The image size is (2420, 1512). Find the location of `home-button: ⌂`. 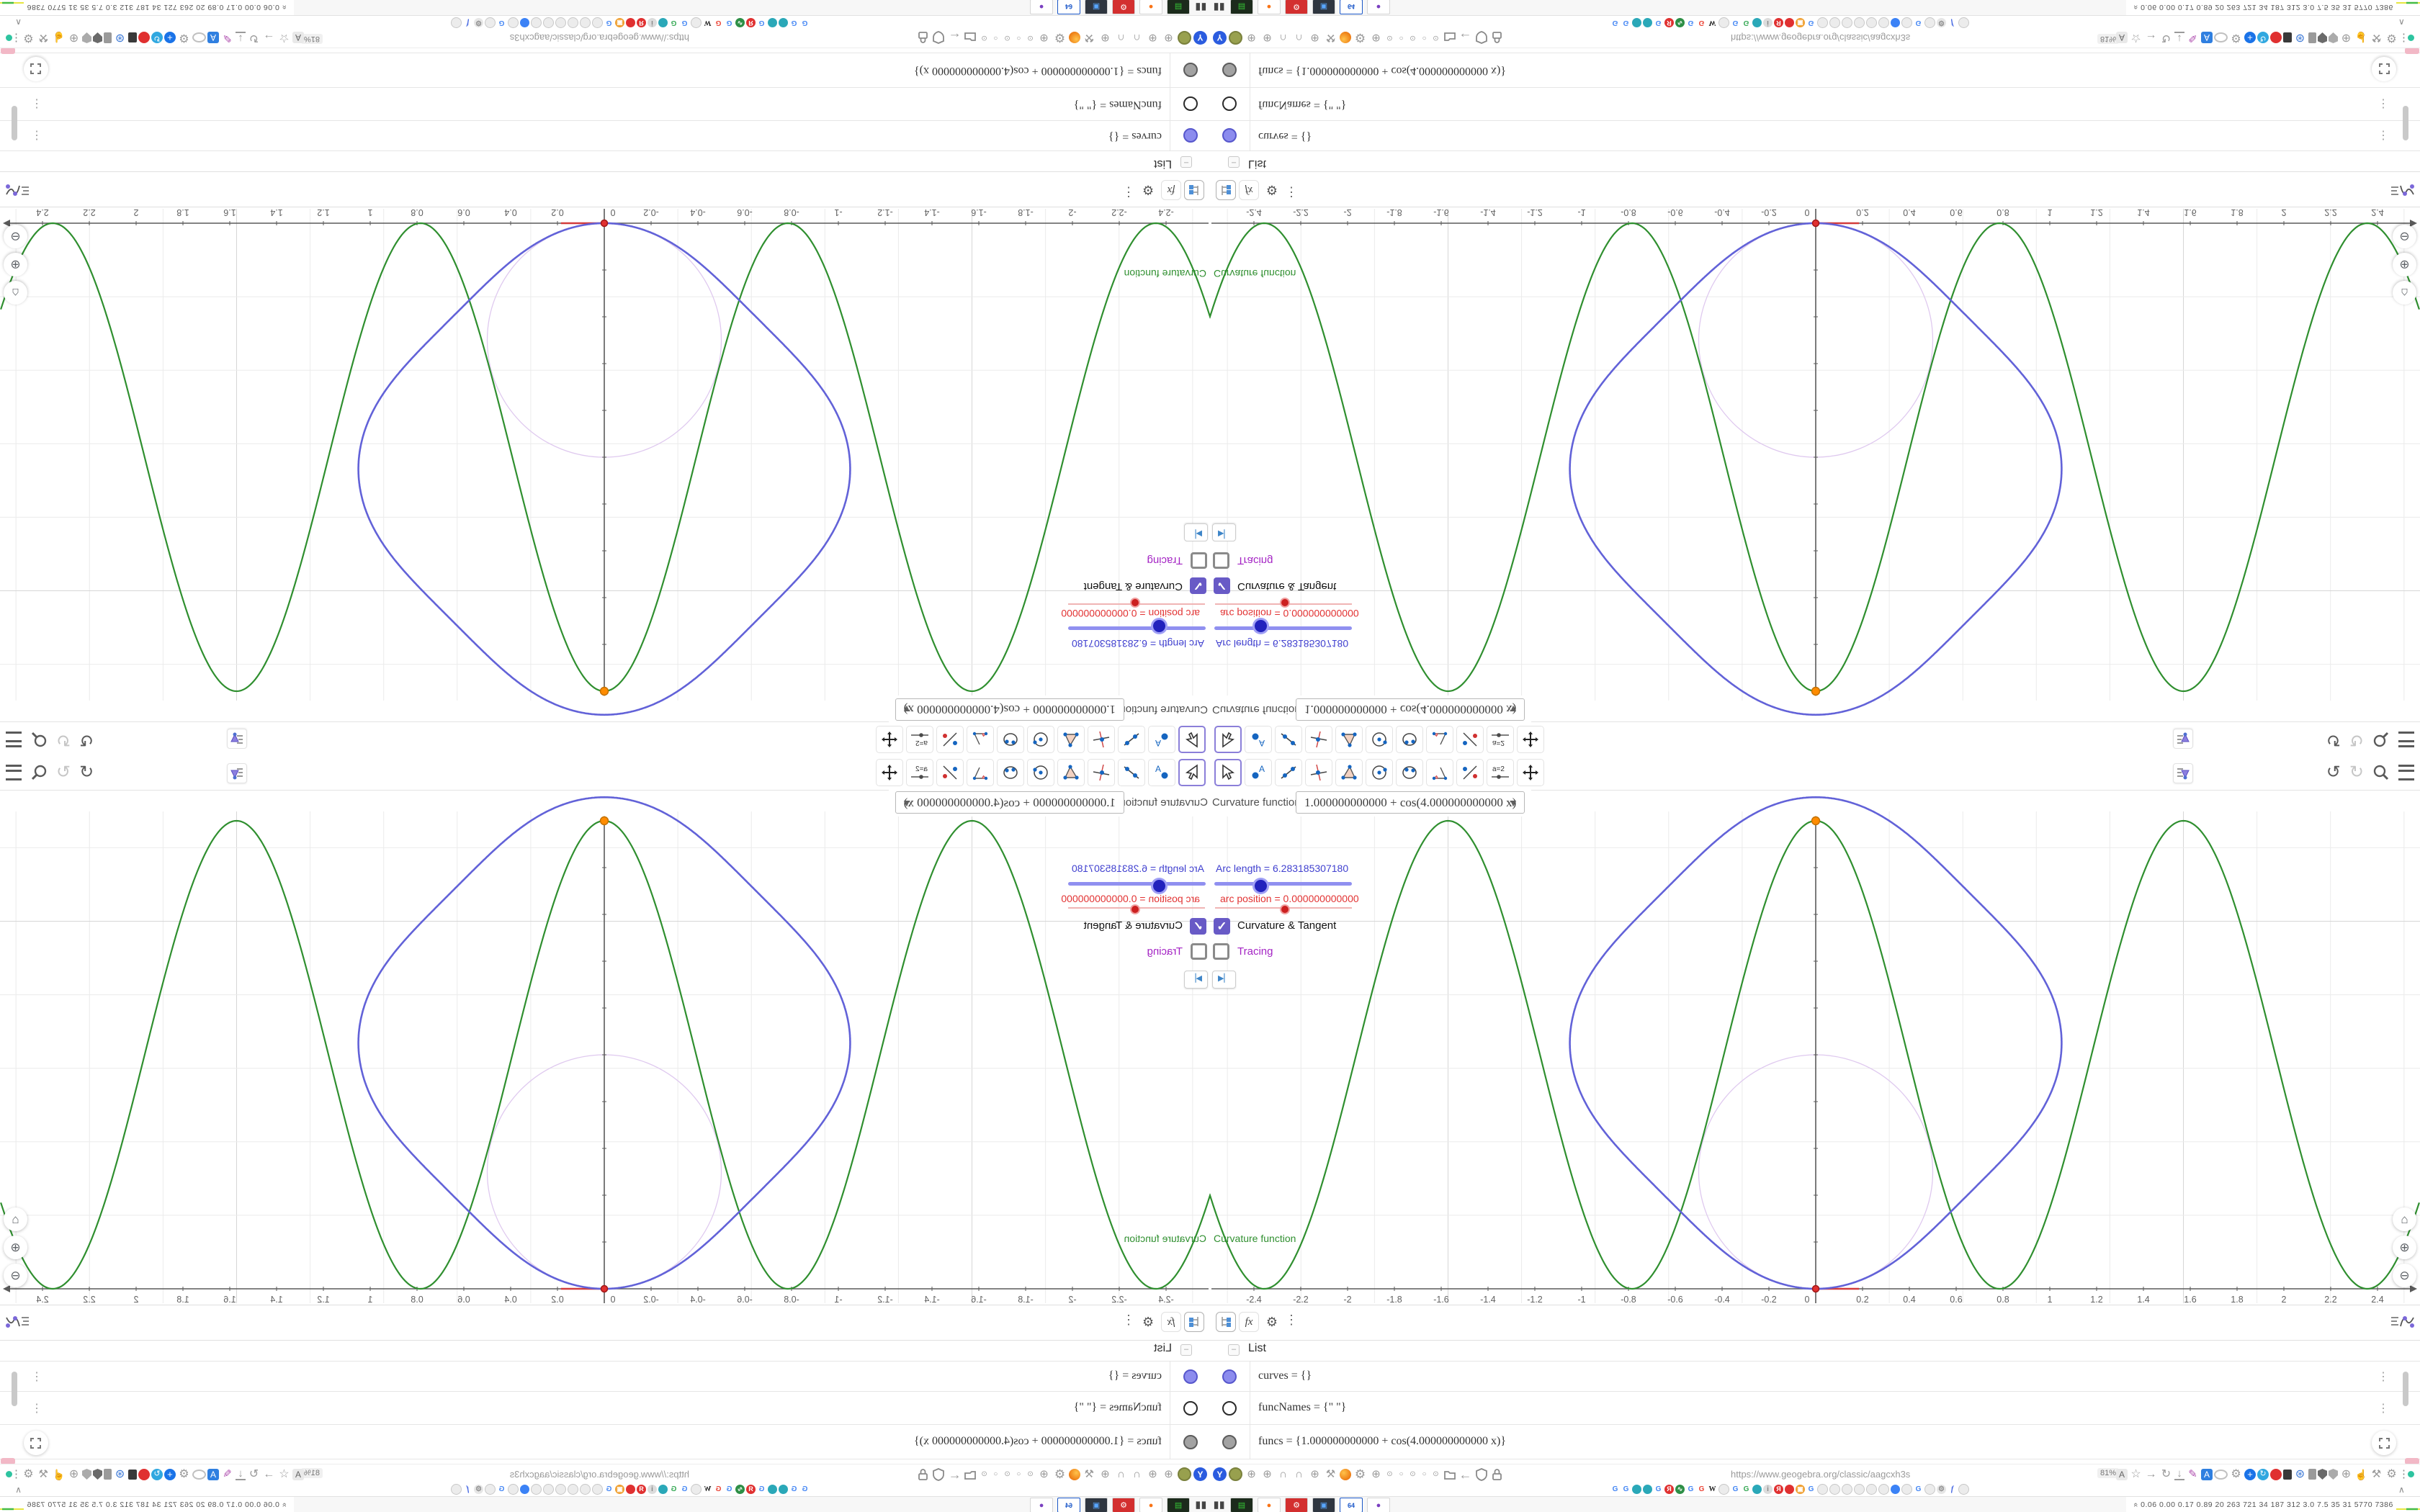

home-button: ⌂ is located at coordinates (15, 293).